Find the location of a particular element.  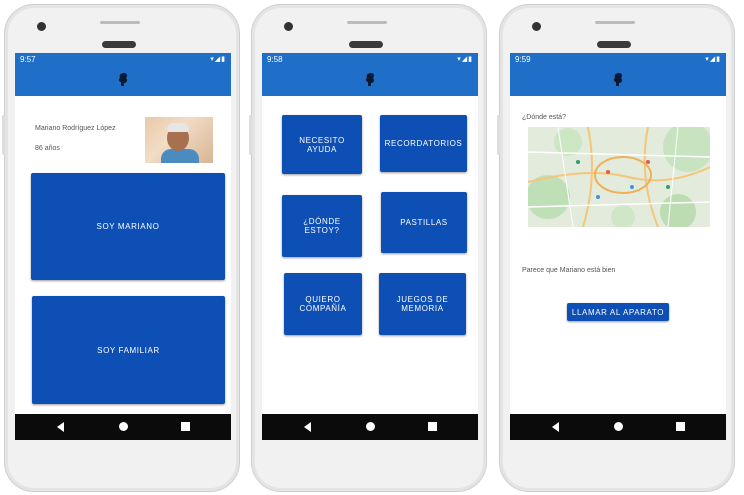

status-bar: 9:59 ▾◢▮ is located at coordinates (618, 59).